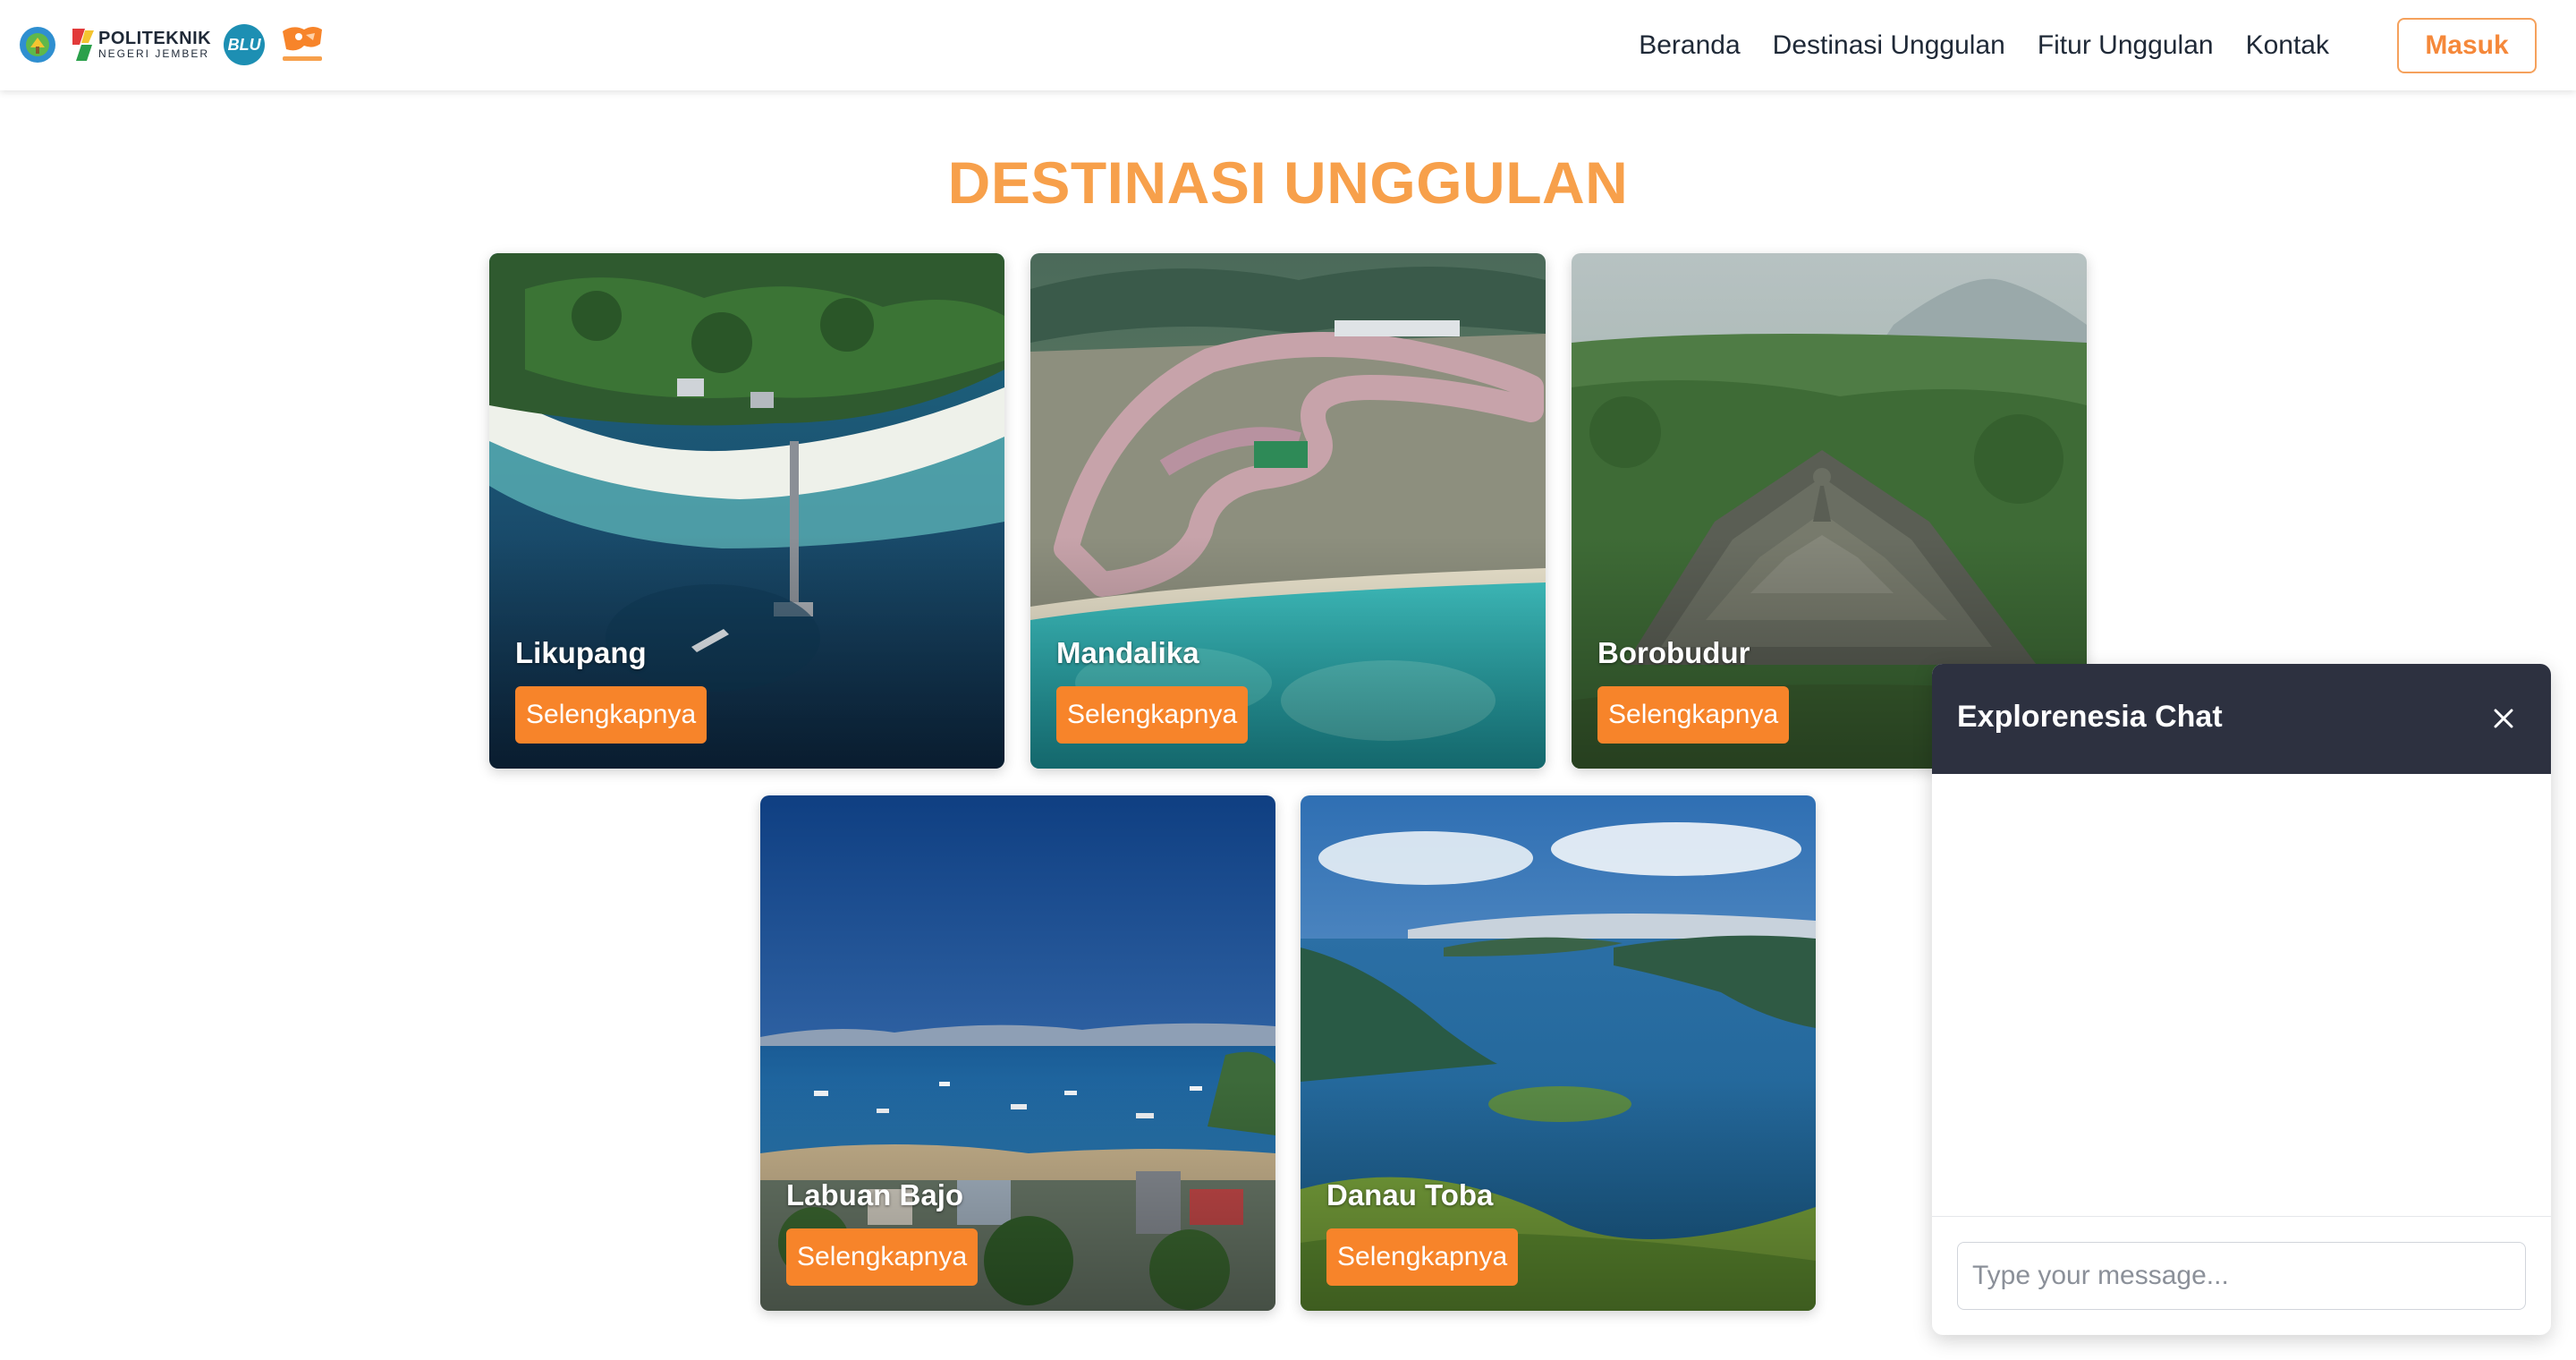 The image size is (2576, 1360). Describe the element at coordinates (746, 511) in the screenshot. I see `destination-card-likupang: Likupang Selengkapnya` at that location.